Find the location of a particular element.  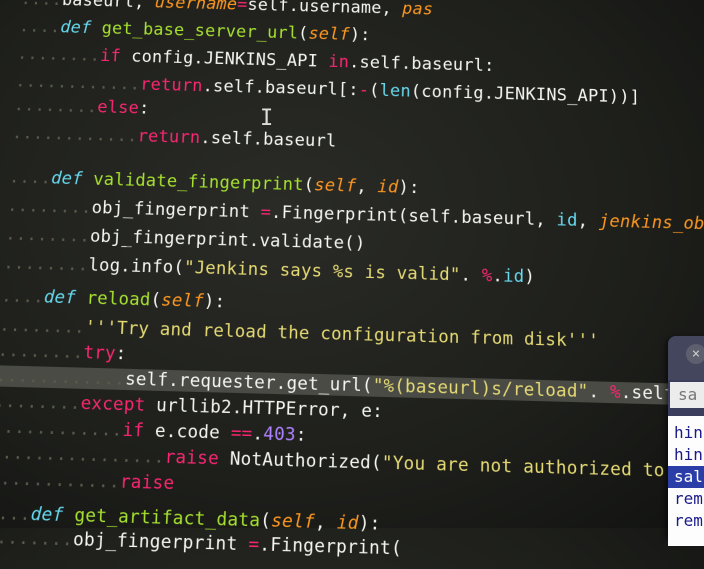

popup-header: × is located at coordinates (686, 358).